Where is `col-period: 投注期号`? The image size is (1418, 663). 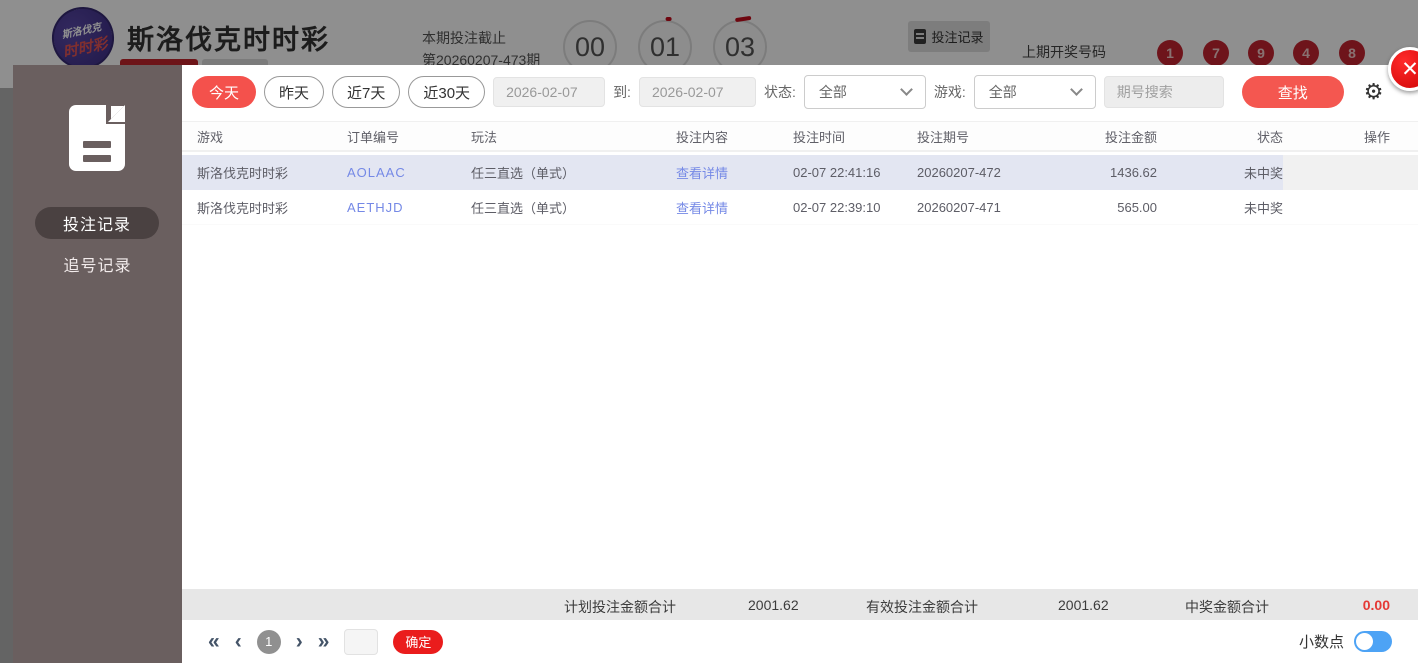 col-period: 投注期号 is located at coordinates (943, 137).